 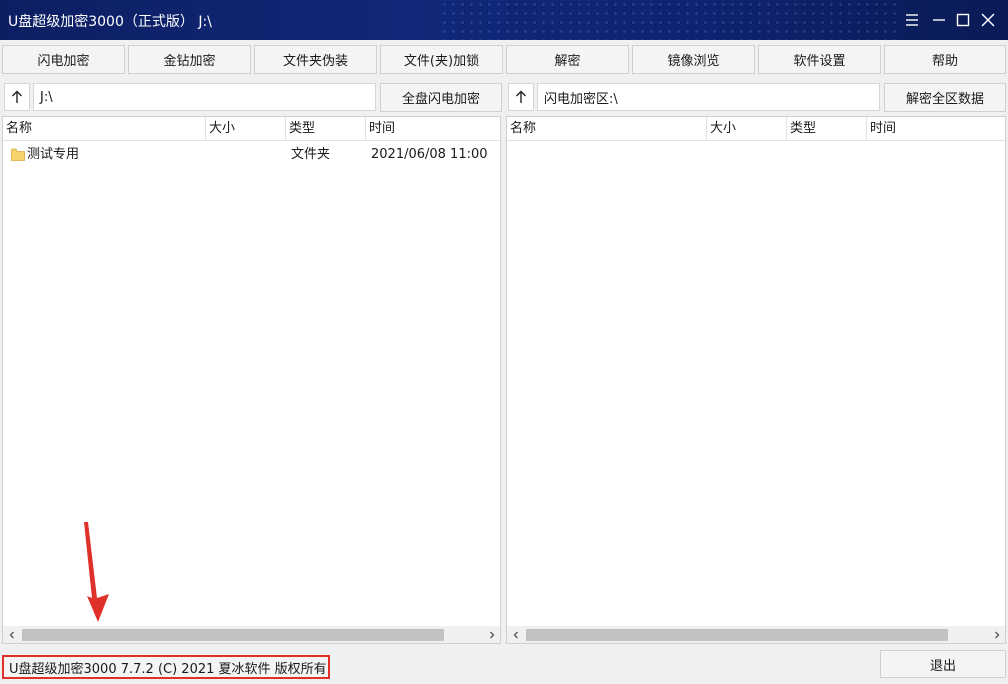 I want to click on folder-icon, so click(x=18, y=154).